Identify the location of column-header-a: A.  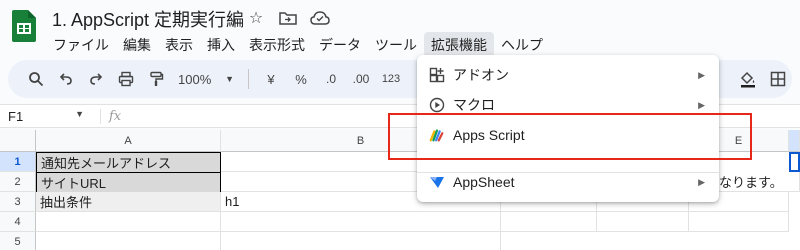
(128, 141).